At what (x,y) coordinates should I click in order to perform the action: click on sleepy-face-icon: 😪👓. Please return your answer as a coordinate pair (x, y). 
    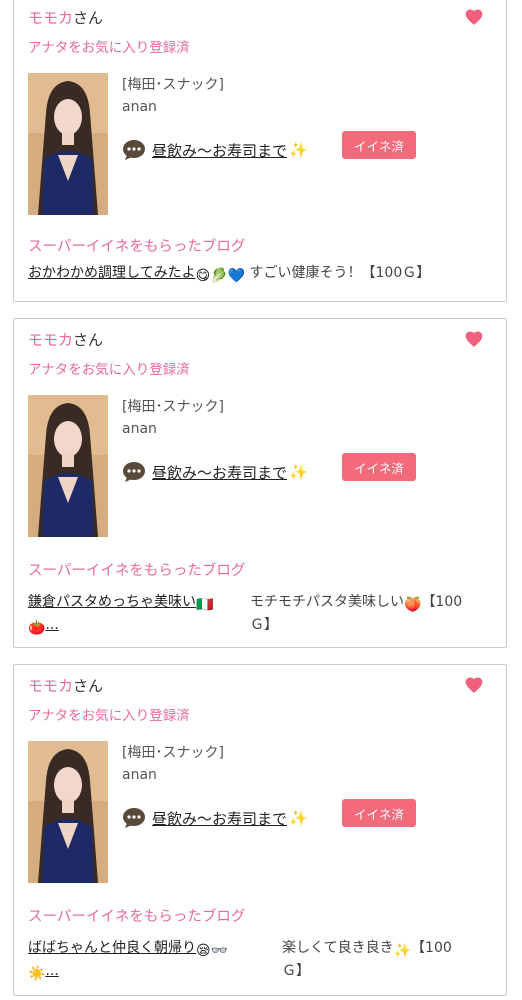
    Looking at the image, I should click on (212, 951).